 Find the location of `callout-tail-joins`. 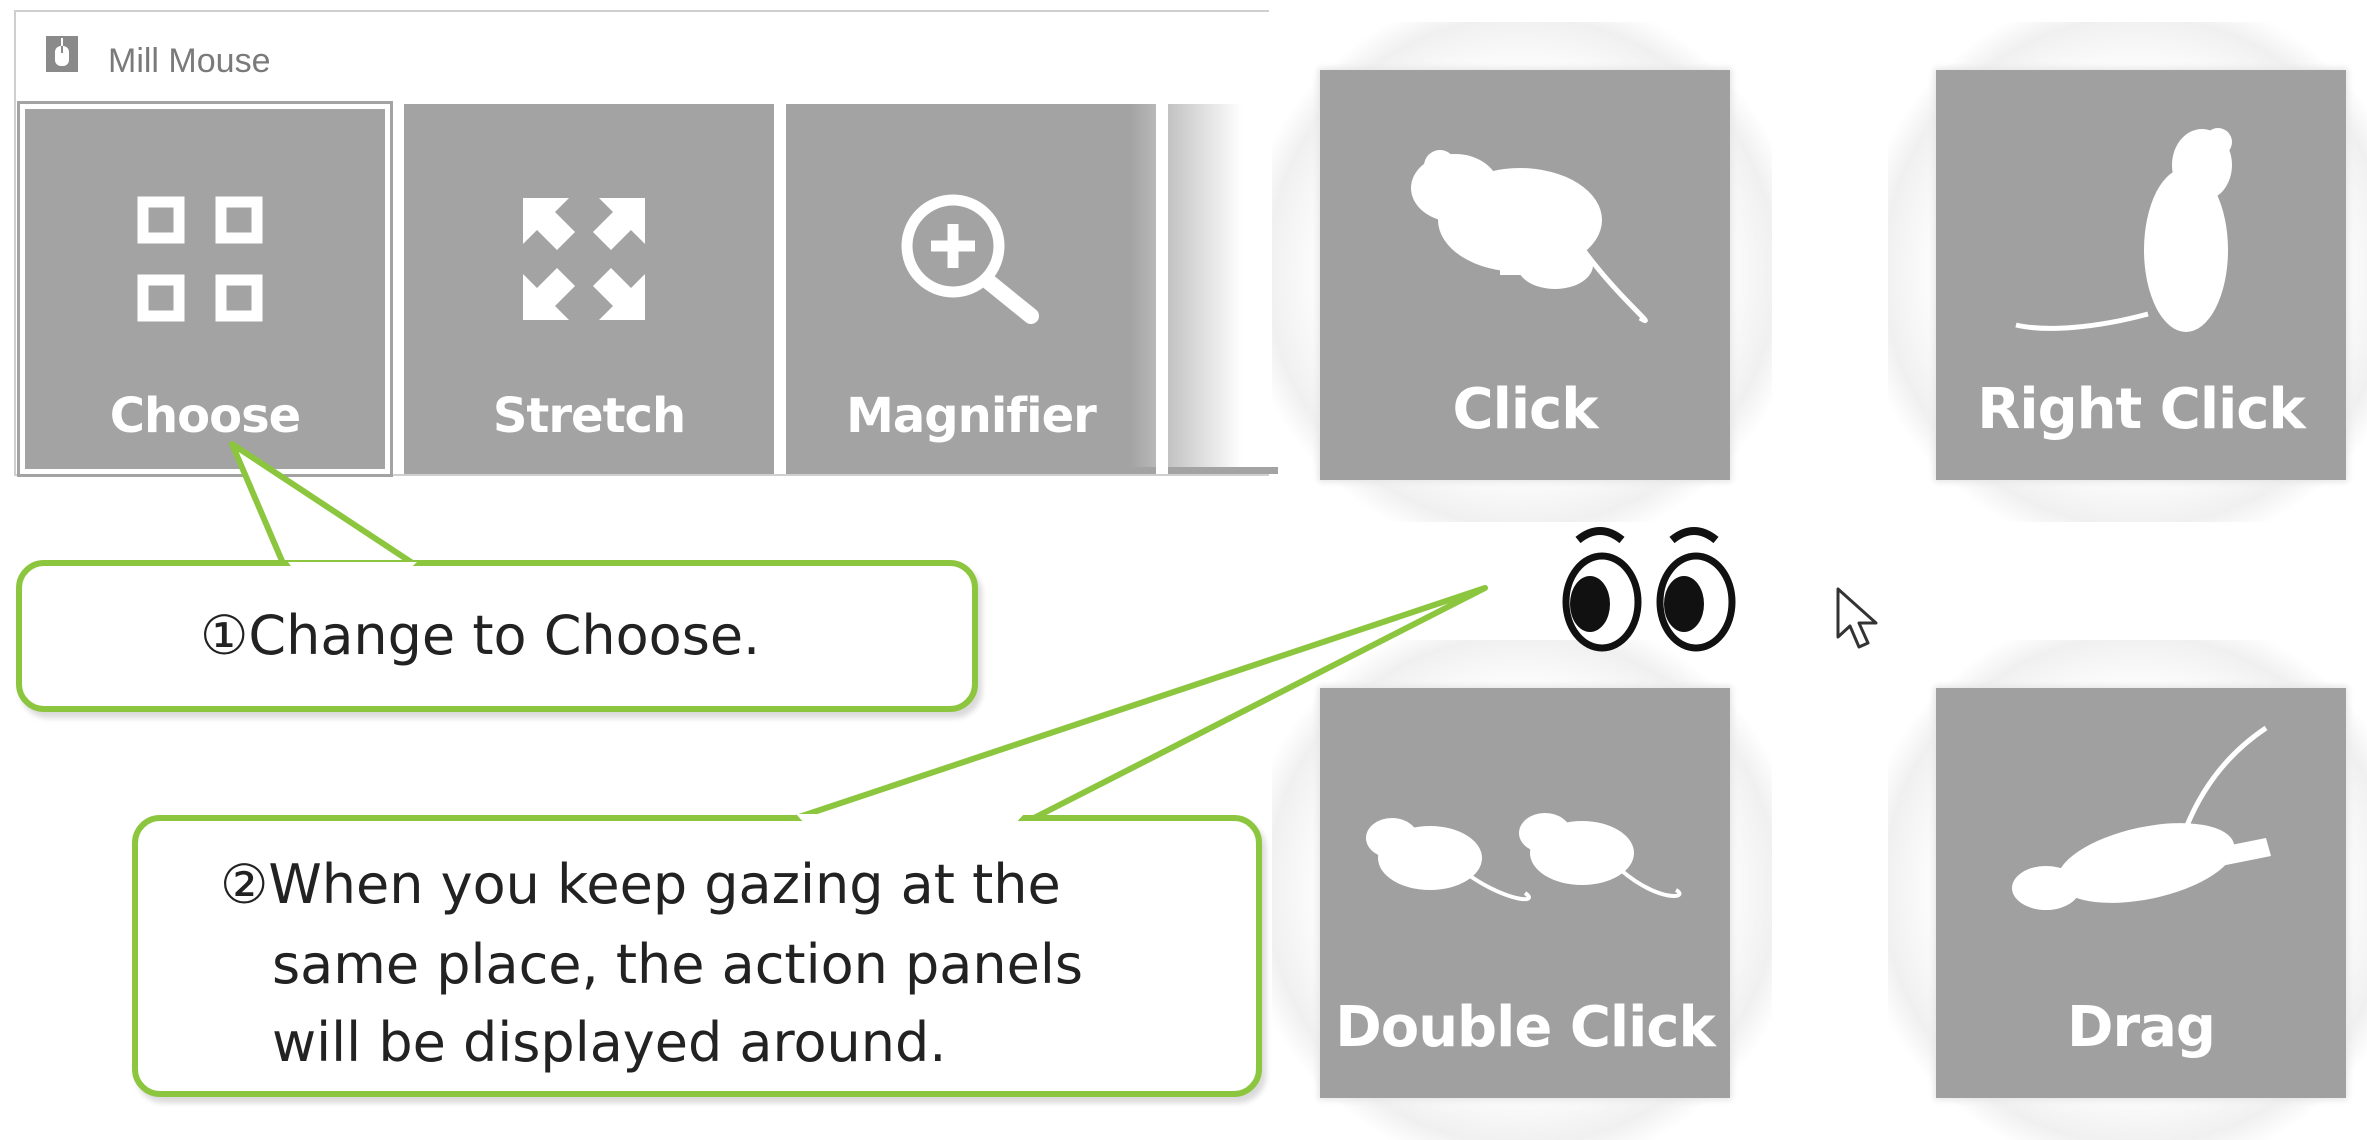

callout-tail-joins is located at coordinates (656, 693).